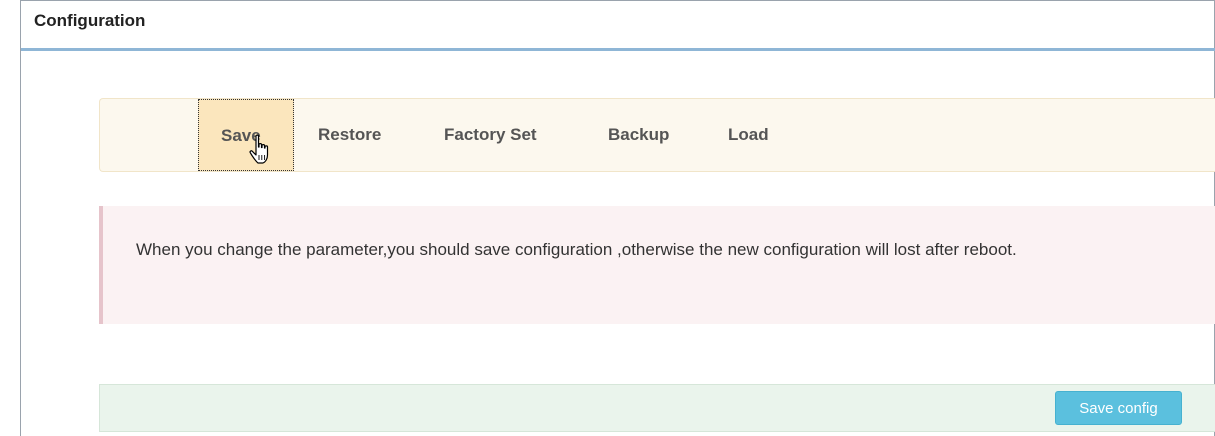 This screenshot has width=1215, height=436. What do you see at coordinates (1118, 408) in the screenshot?
I see `save-config-button: Save config` at bounding box center [1118, 408].